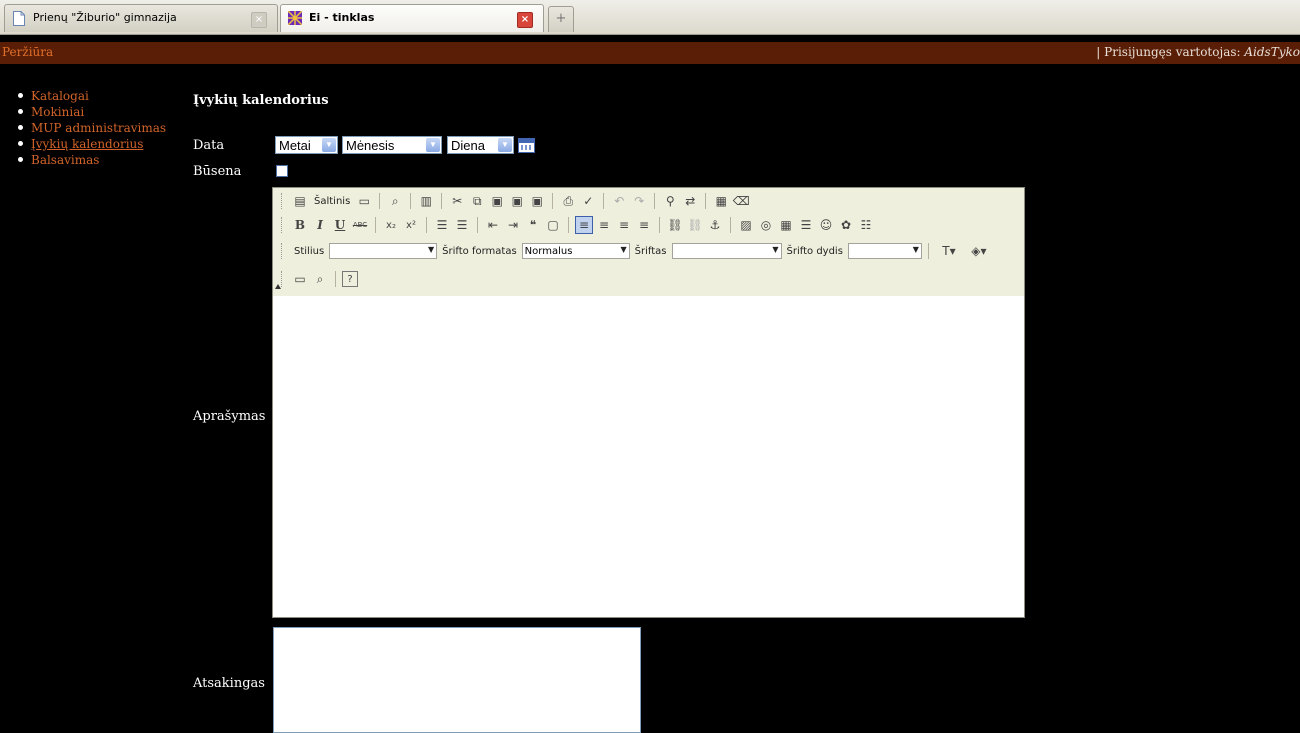  Describe the element at coordinates (300, 279) in the screenshot. I see `maximize-icon: ▭` at that location.